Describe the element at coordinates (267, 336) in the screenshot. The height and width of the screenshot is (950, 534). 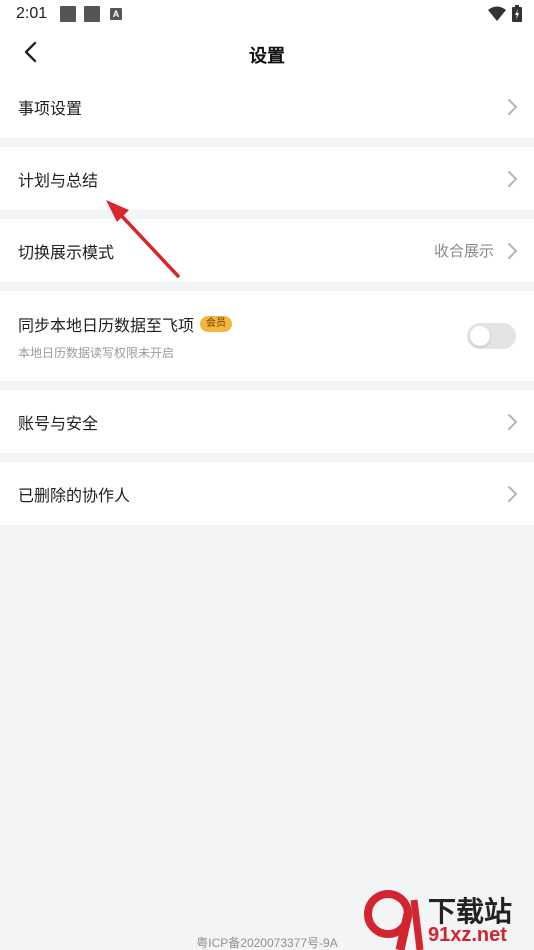
I see `settings-item-sync-calendar: 同步本地日历数据至飞项 会员 本地日历数据读写权限未开启` at that location.